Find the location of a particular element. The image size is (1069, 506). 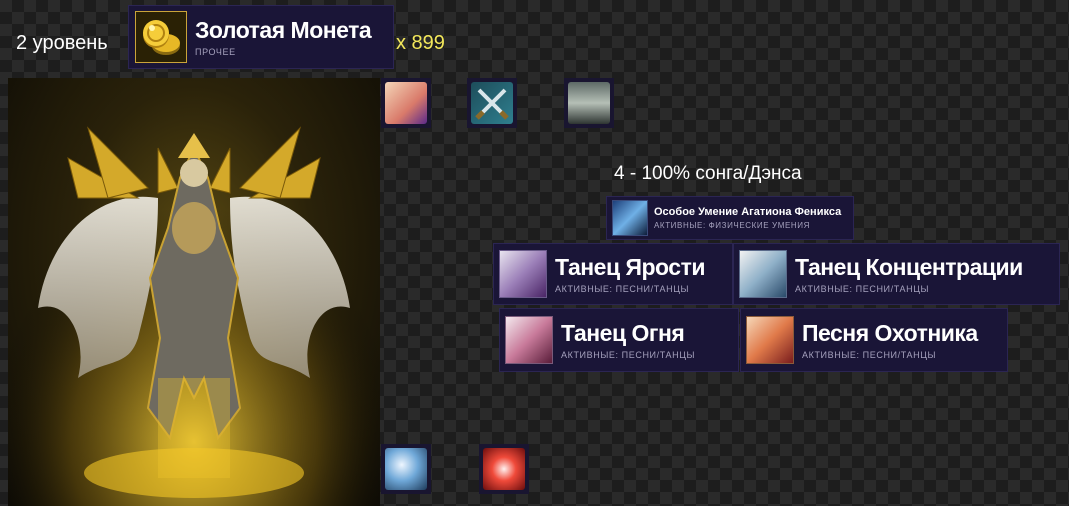

dancer-concentration-icon is located at coordinates (763, 274).